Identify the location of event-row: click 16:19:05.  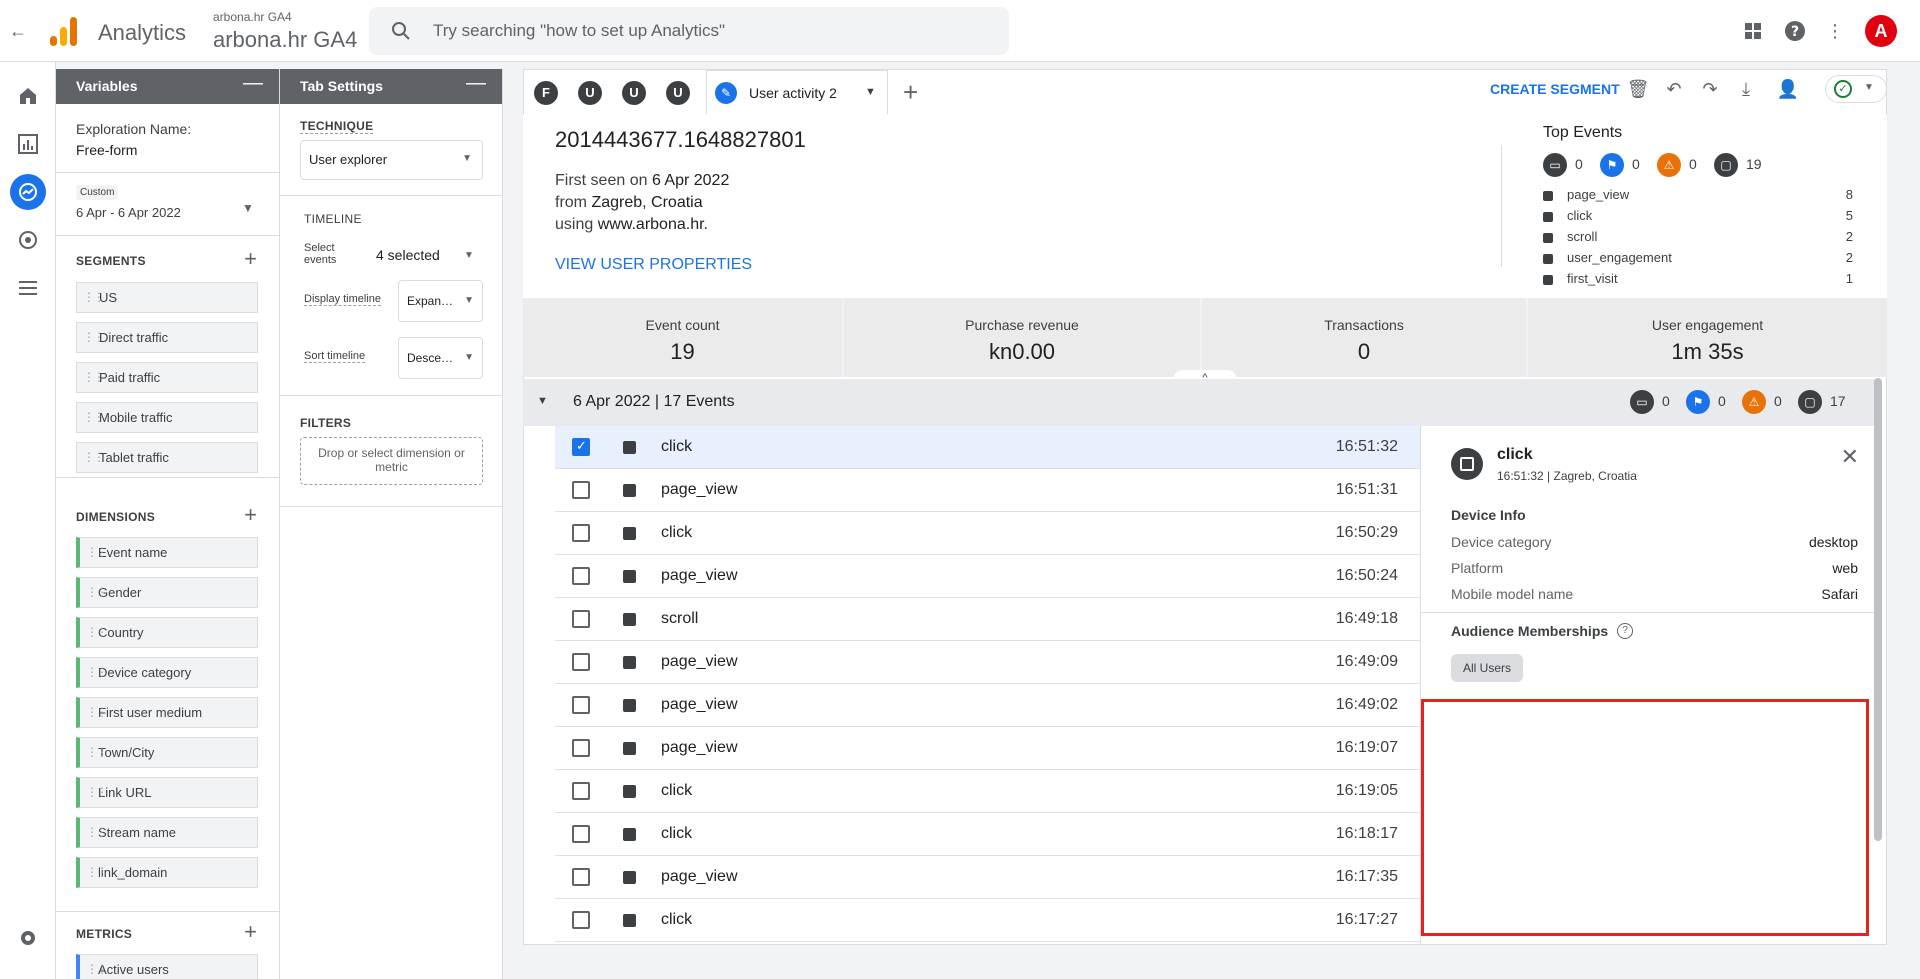
(987, 791).